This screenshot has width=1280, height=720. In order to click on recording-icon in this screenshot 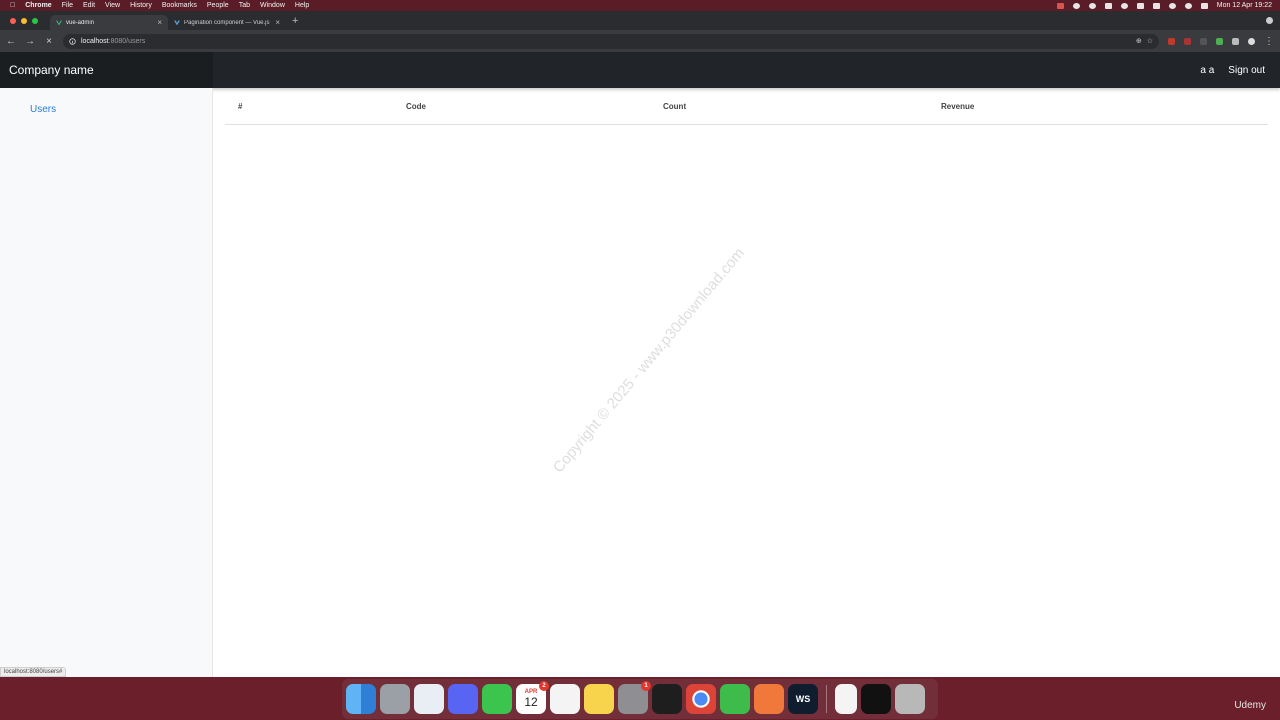, I will do `click(1060, 5)`.